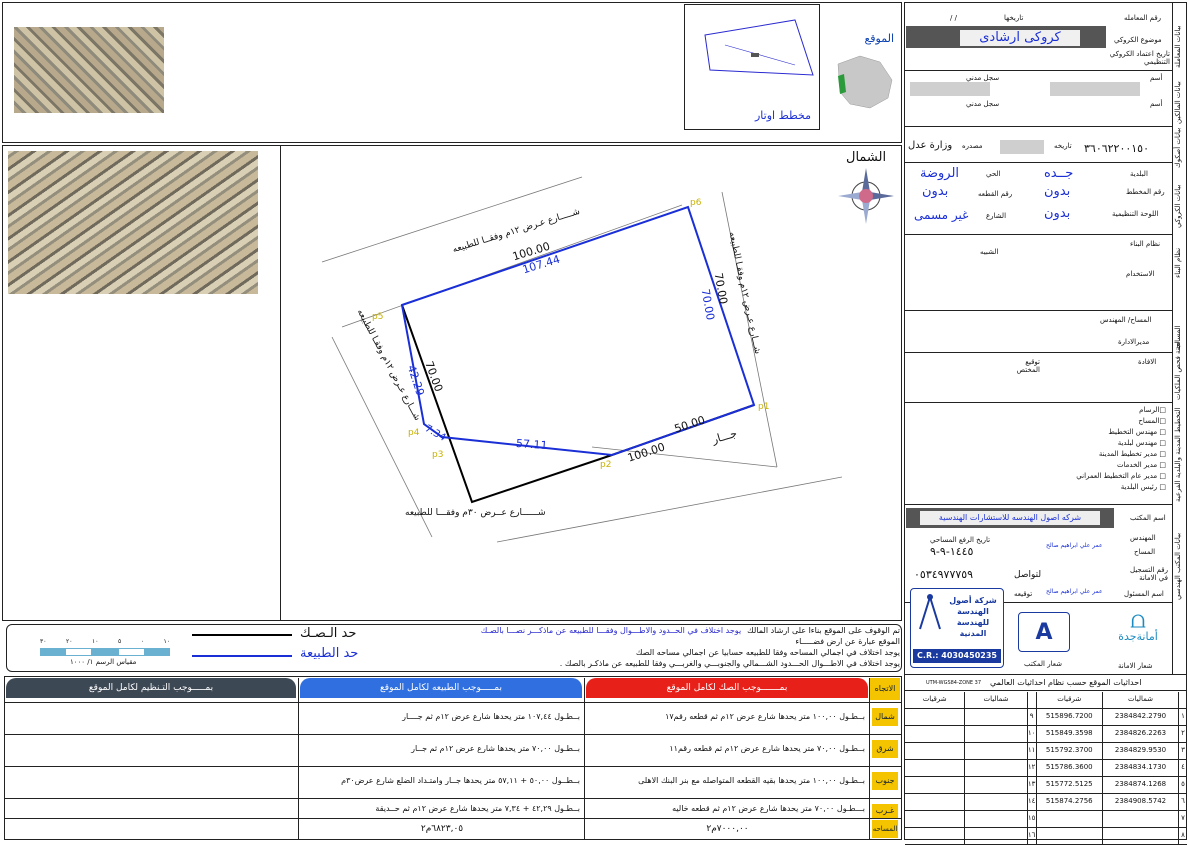 Image resolution: width=1189 pixels, height=845 pixels. Describe the element at coordinates (996, 700) in the screenshot. I see `coord-header: شماليات` at that location.